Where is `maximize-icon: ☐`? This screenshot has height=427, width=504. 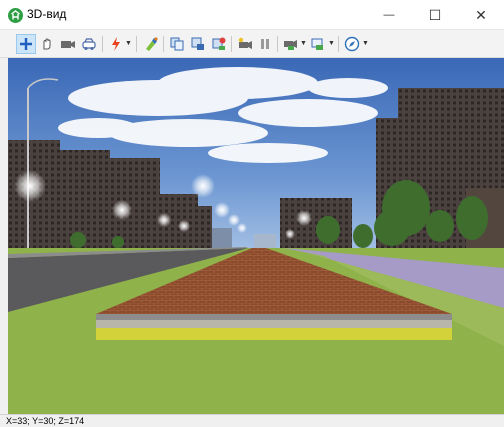 maximize-icon: ☐ is located at coordinates (435, 14).